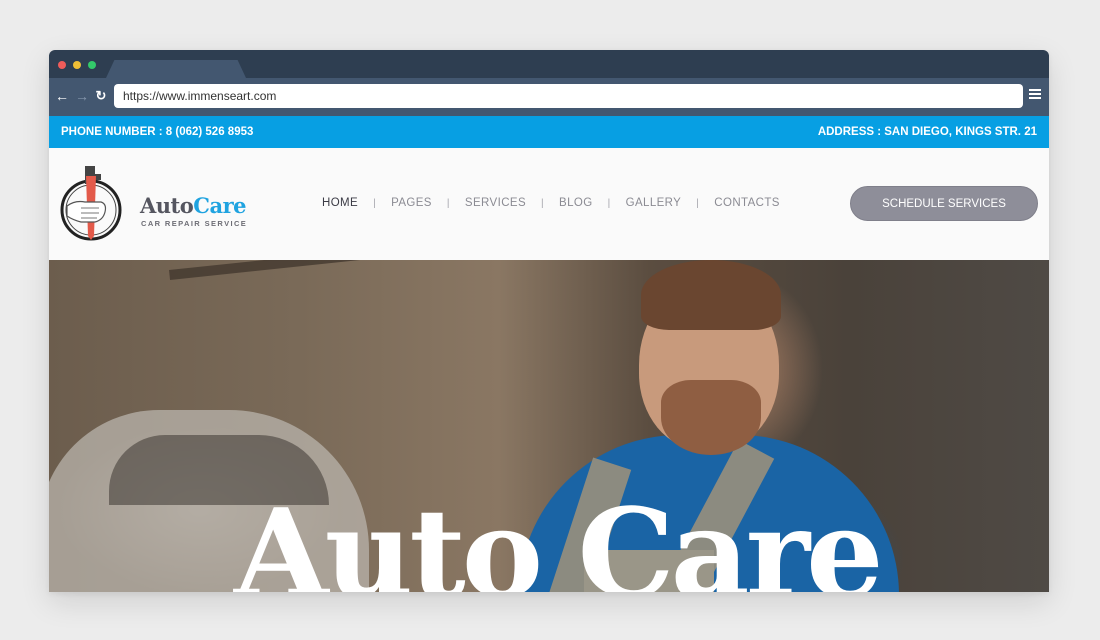  I want to click on phone-number: PHONE NUMBER : 8 (062) 526 8953, so click(157, 132).